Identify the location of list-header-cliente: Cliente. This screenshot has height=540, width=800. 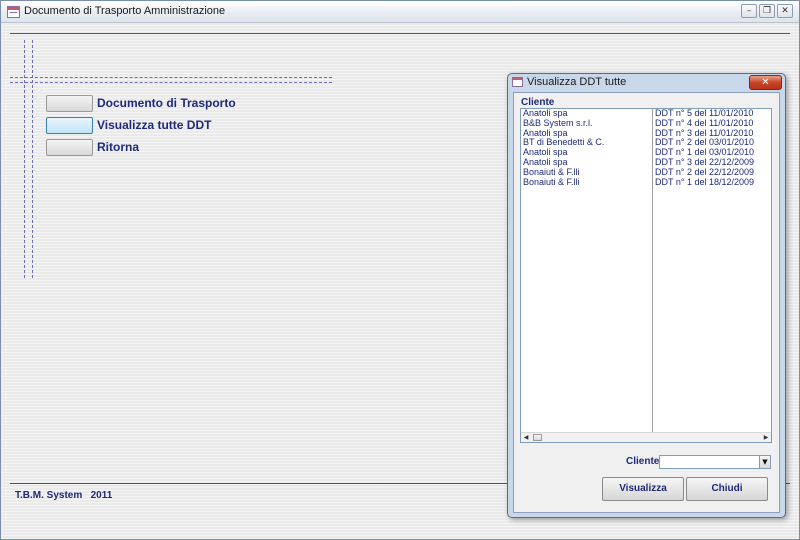
(538, 102).